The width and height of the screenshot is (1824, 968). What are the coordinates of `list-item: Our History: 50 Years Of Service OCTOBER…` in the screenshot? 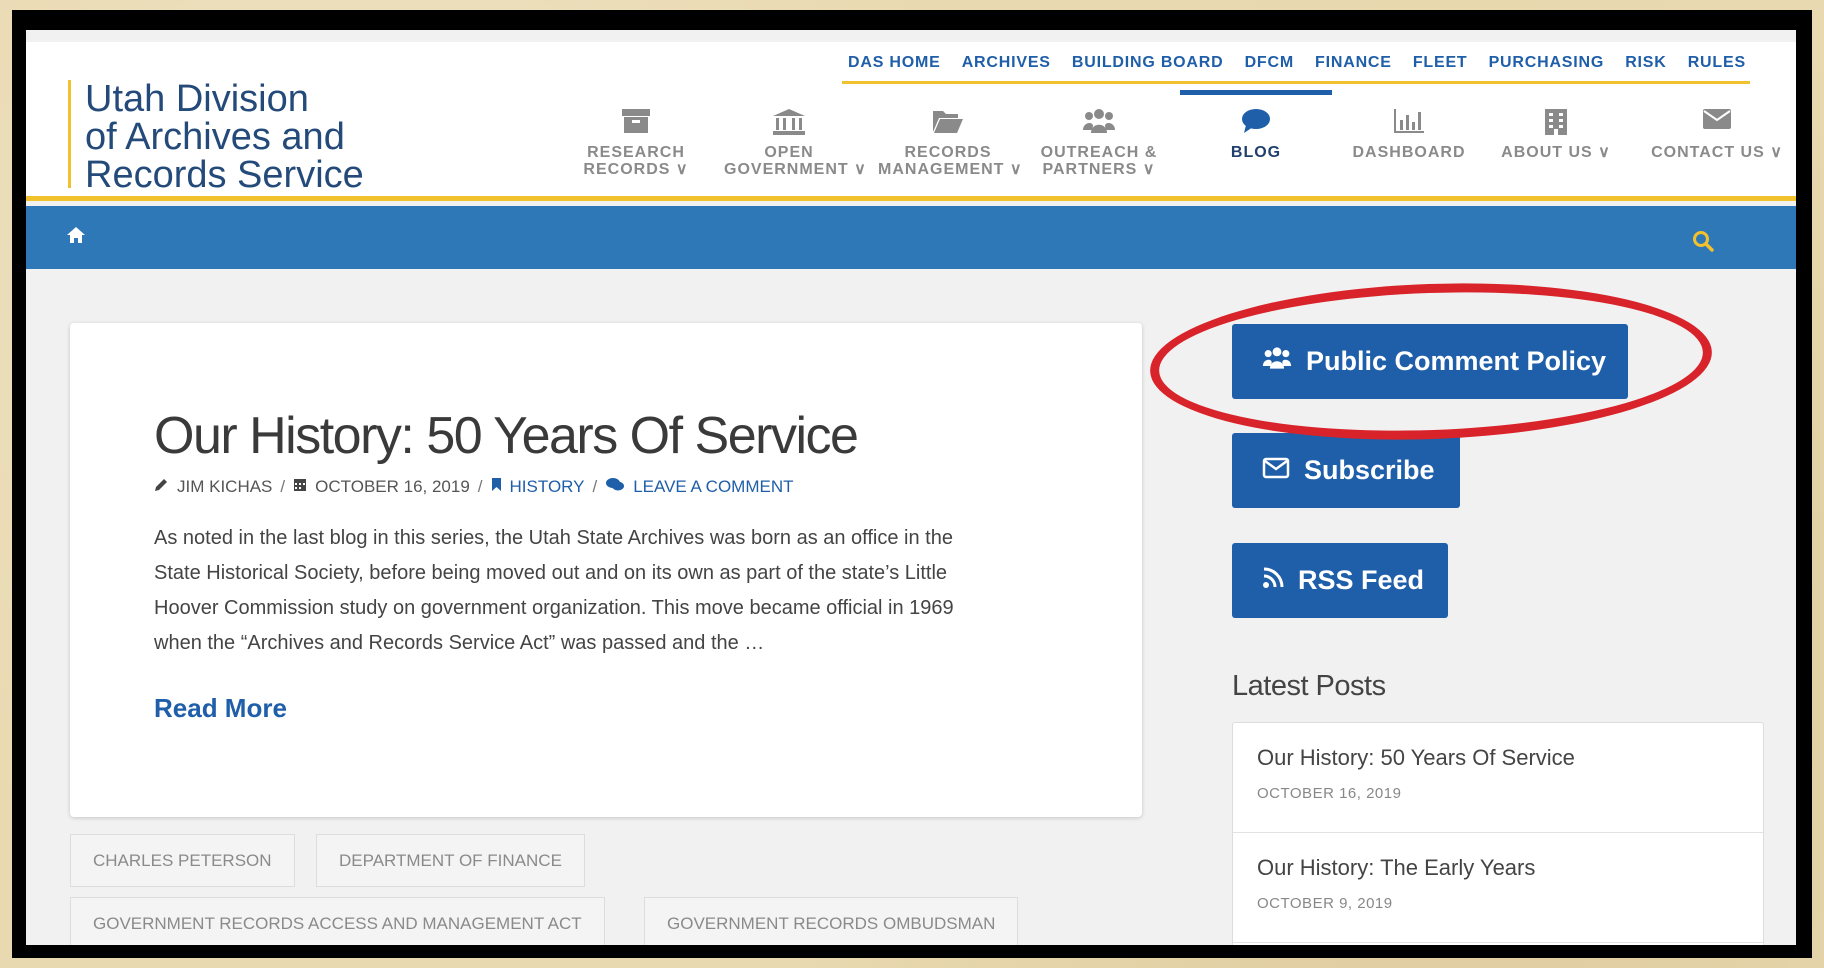 It's located at (1498, 778).